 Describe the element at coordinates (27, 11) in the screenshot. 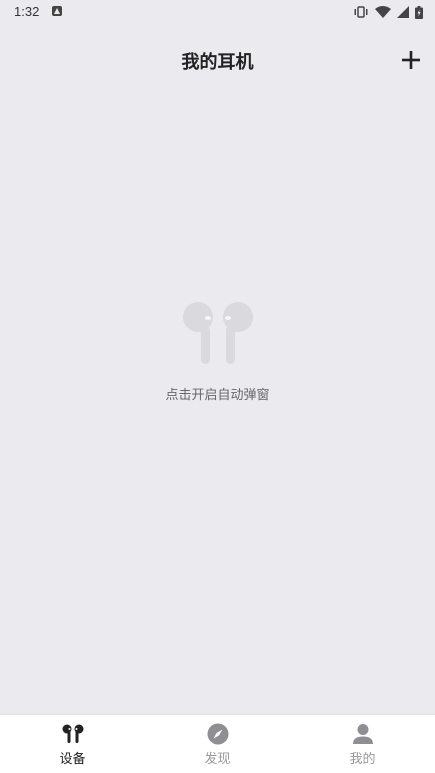

I see `status-time: 1:32` at that location.